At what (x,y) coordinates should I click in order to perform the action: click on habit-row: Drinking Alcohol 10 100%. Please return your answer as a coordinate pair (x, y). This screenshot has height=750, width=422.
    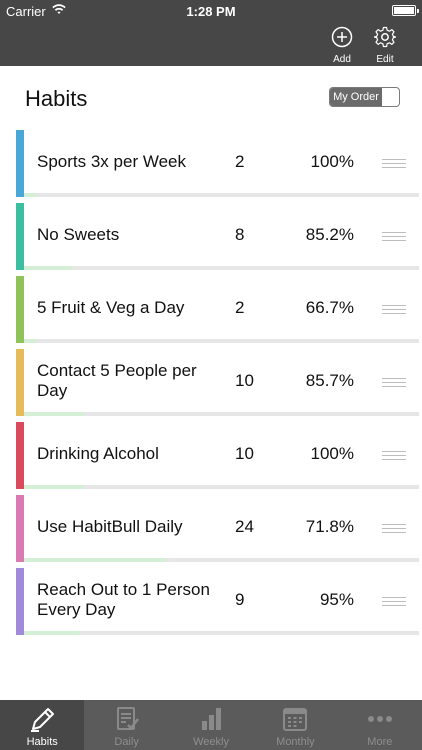
    Looking at the image, I should click on (217, 455).